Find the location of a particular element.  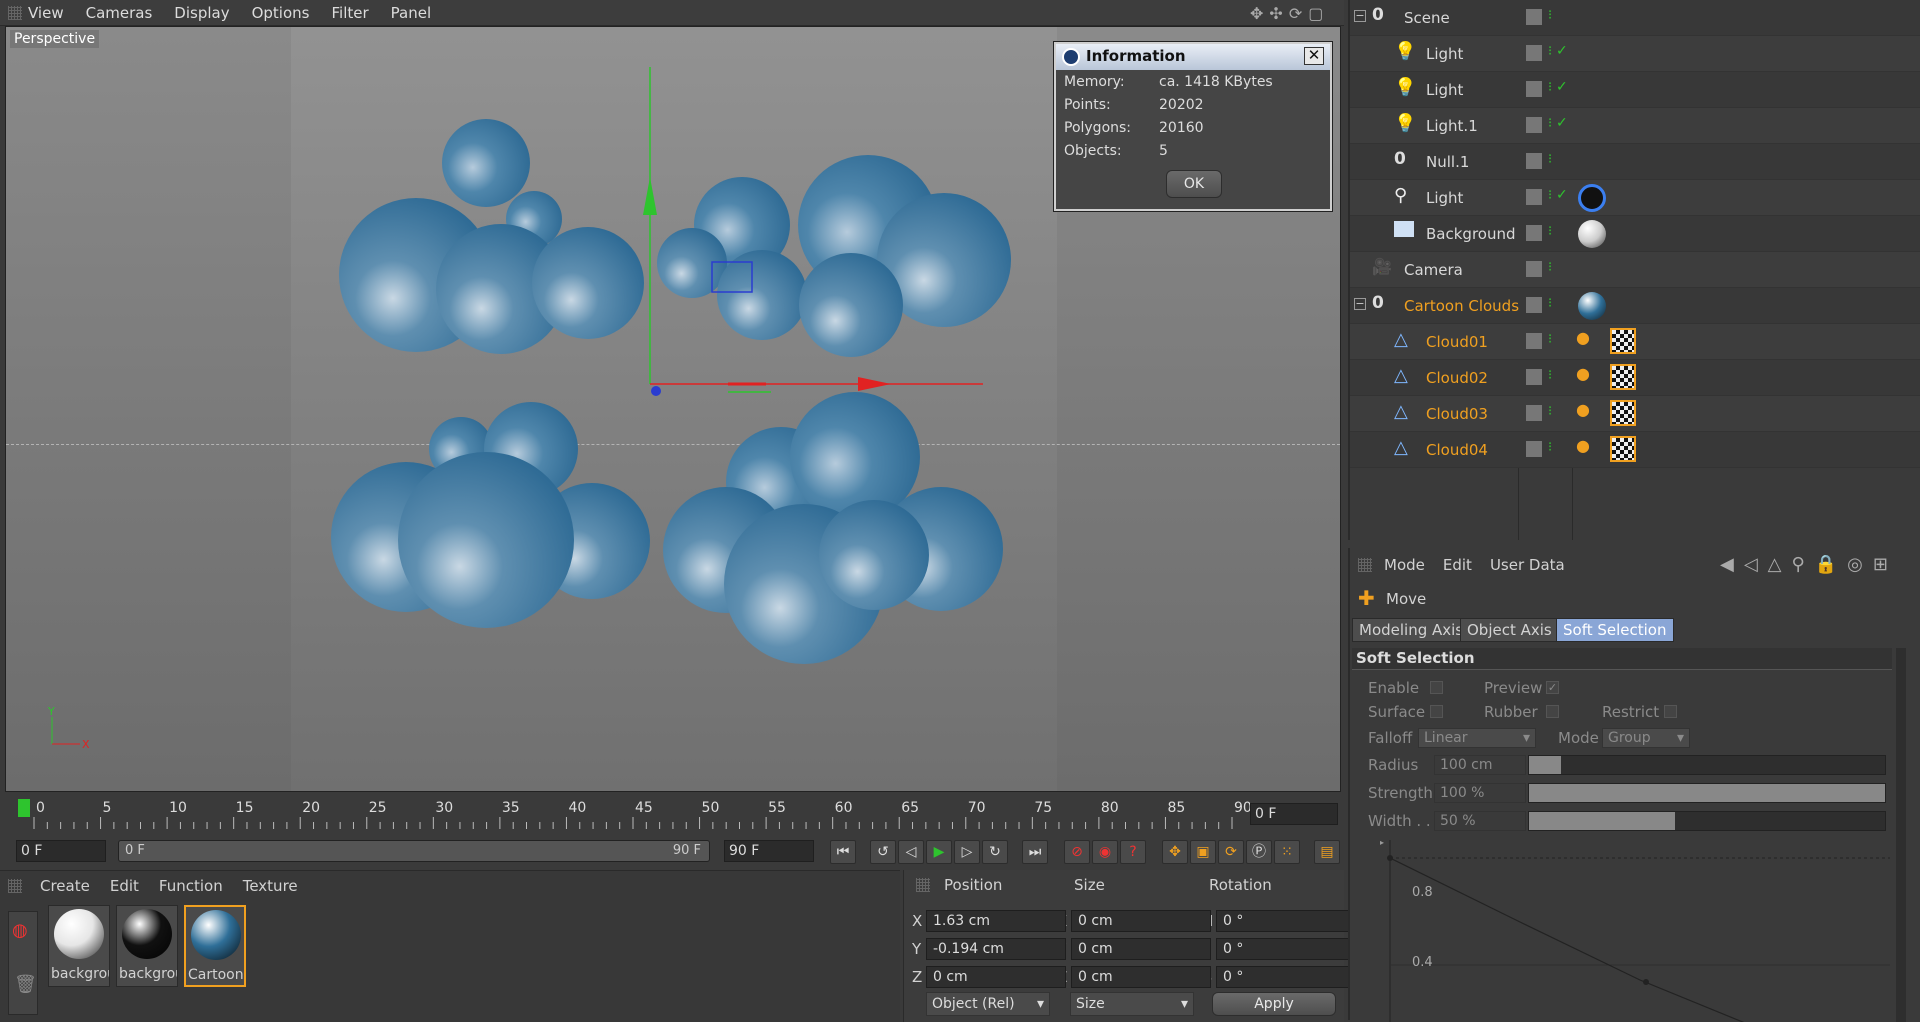

object-row: △ Cloud02 ⁝ ● is located at coordinates (1635, 378).